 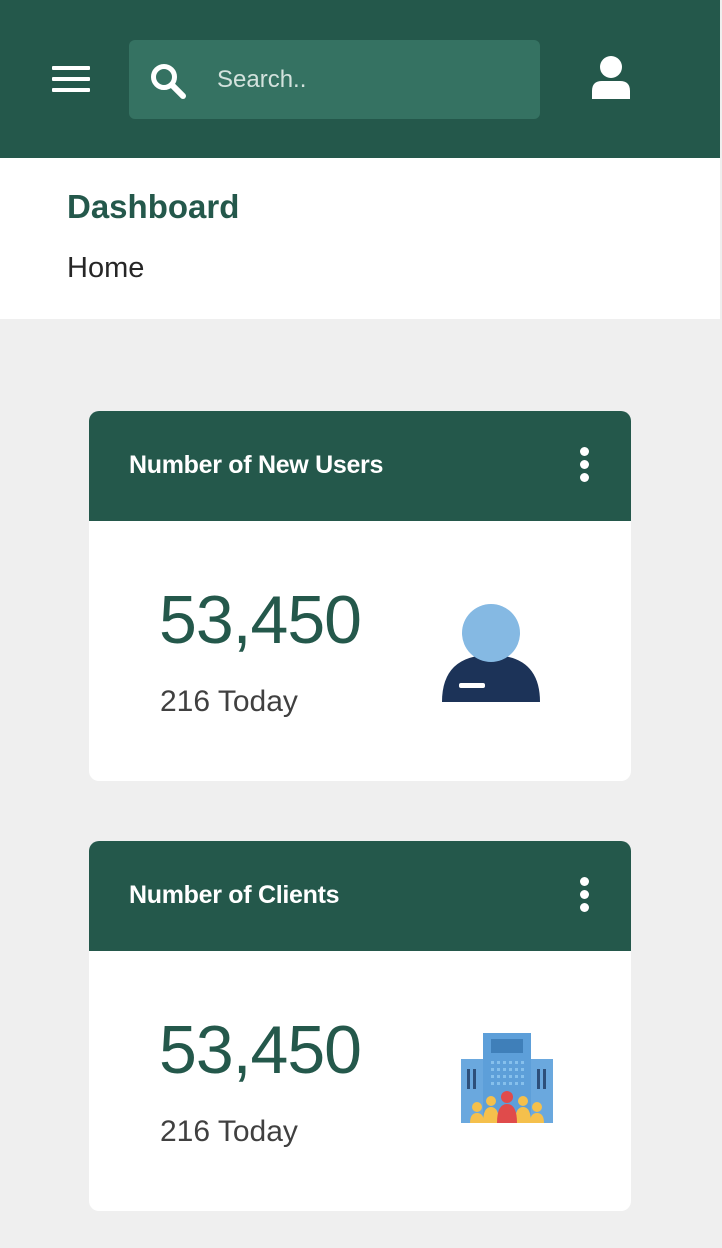 What do you see at coordinates (360, 238) in the screenshot?
I see `page-header: Dashboard Home` at bounding box center [360, 238].